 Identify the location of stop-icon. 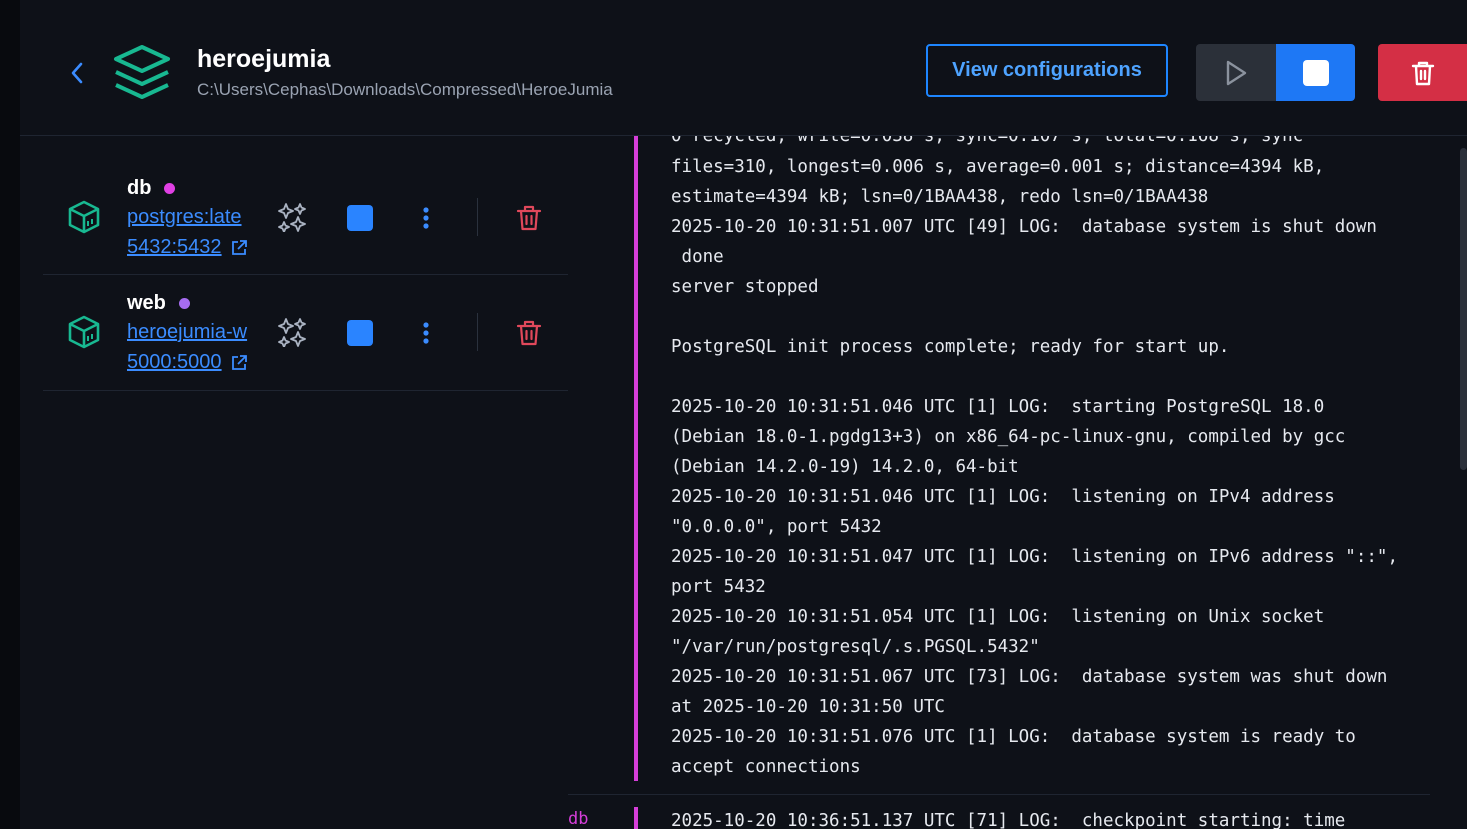
(1315, 72).